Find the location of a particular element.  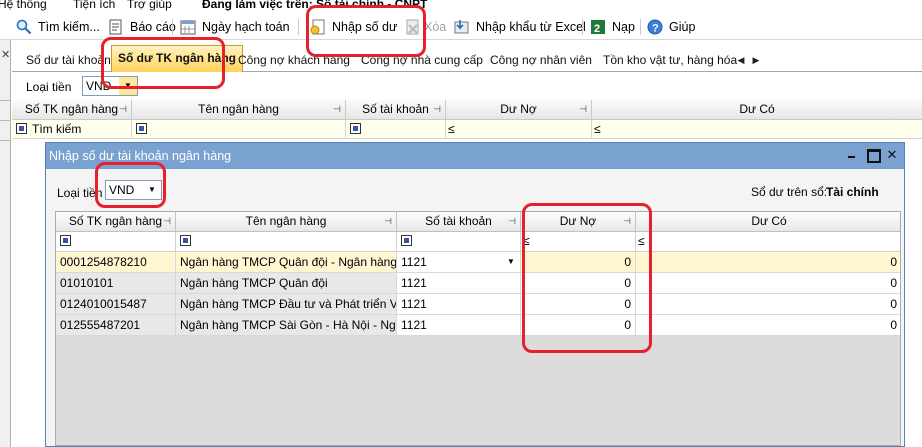

menu-he-thong: Hệ thống is located at coordinates (23, 5).